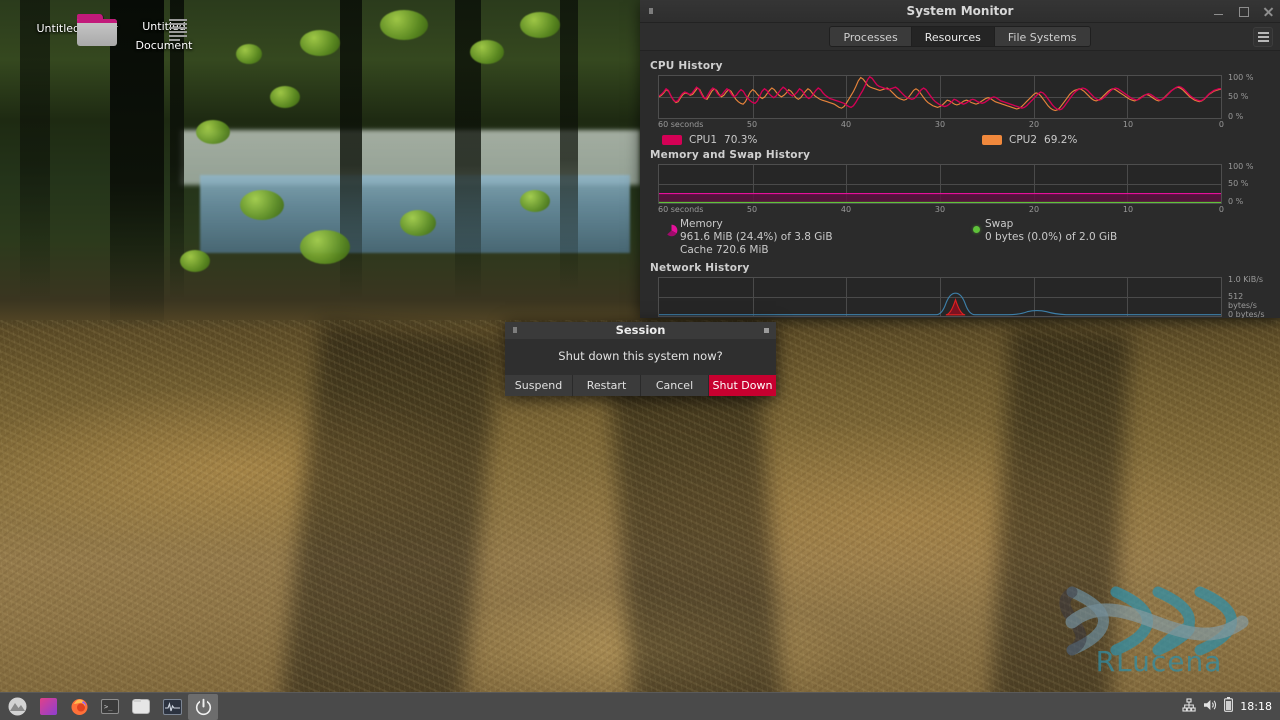 This screenshot has width=1280, height=720. What do you see at coordinates (17, 707) in the screenshot?
I see `applications-menu-icon` at bounding box center [17, 707].